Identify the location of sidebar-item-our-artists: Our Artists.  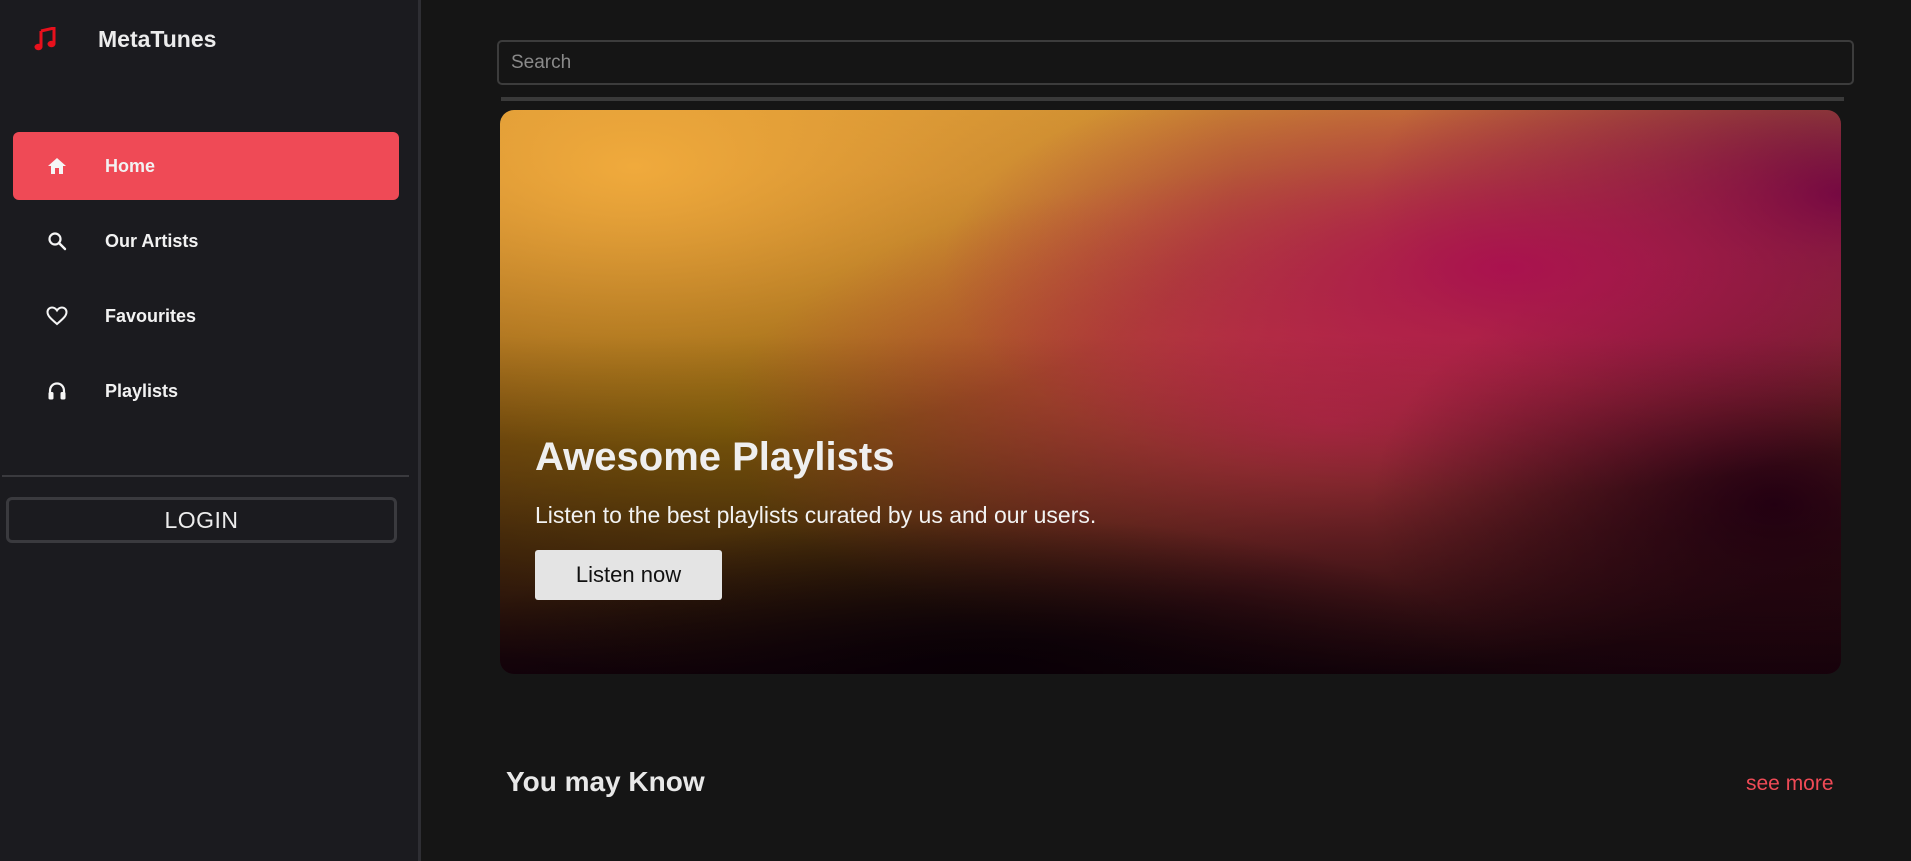
(206, 241).